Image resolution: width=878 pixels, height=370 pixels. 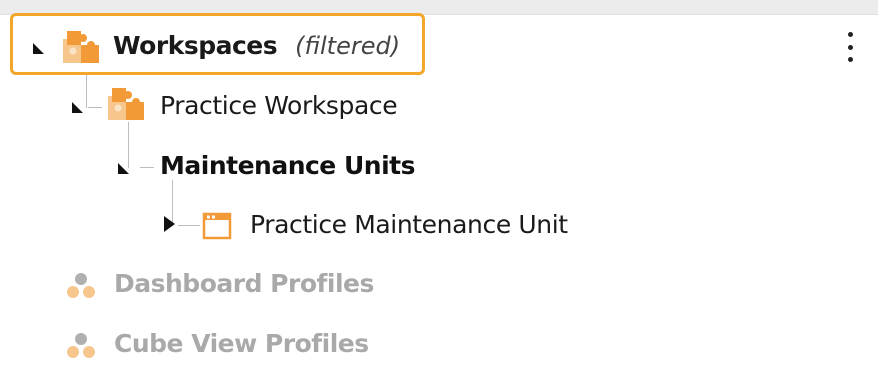 What do you see at coordinates (850, 47) in the screenshot?
I see `kebab-menu-icon` at bounding box center [850, 47].